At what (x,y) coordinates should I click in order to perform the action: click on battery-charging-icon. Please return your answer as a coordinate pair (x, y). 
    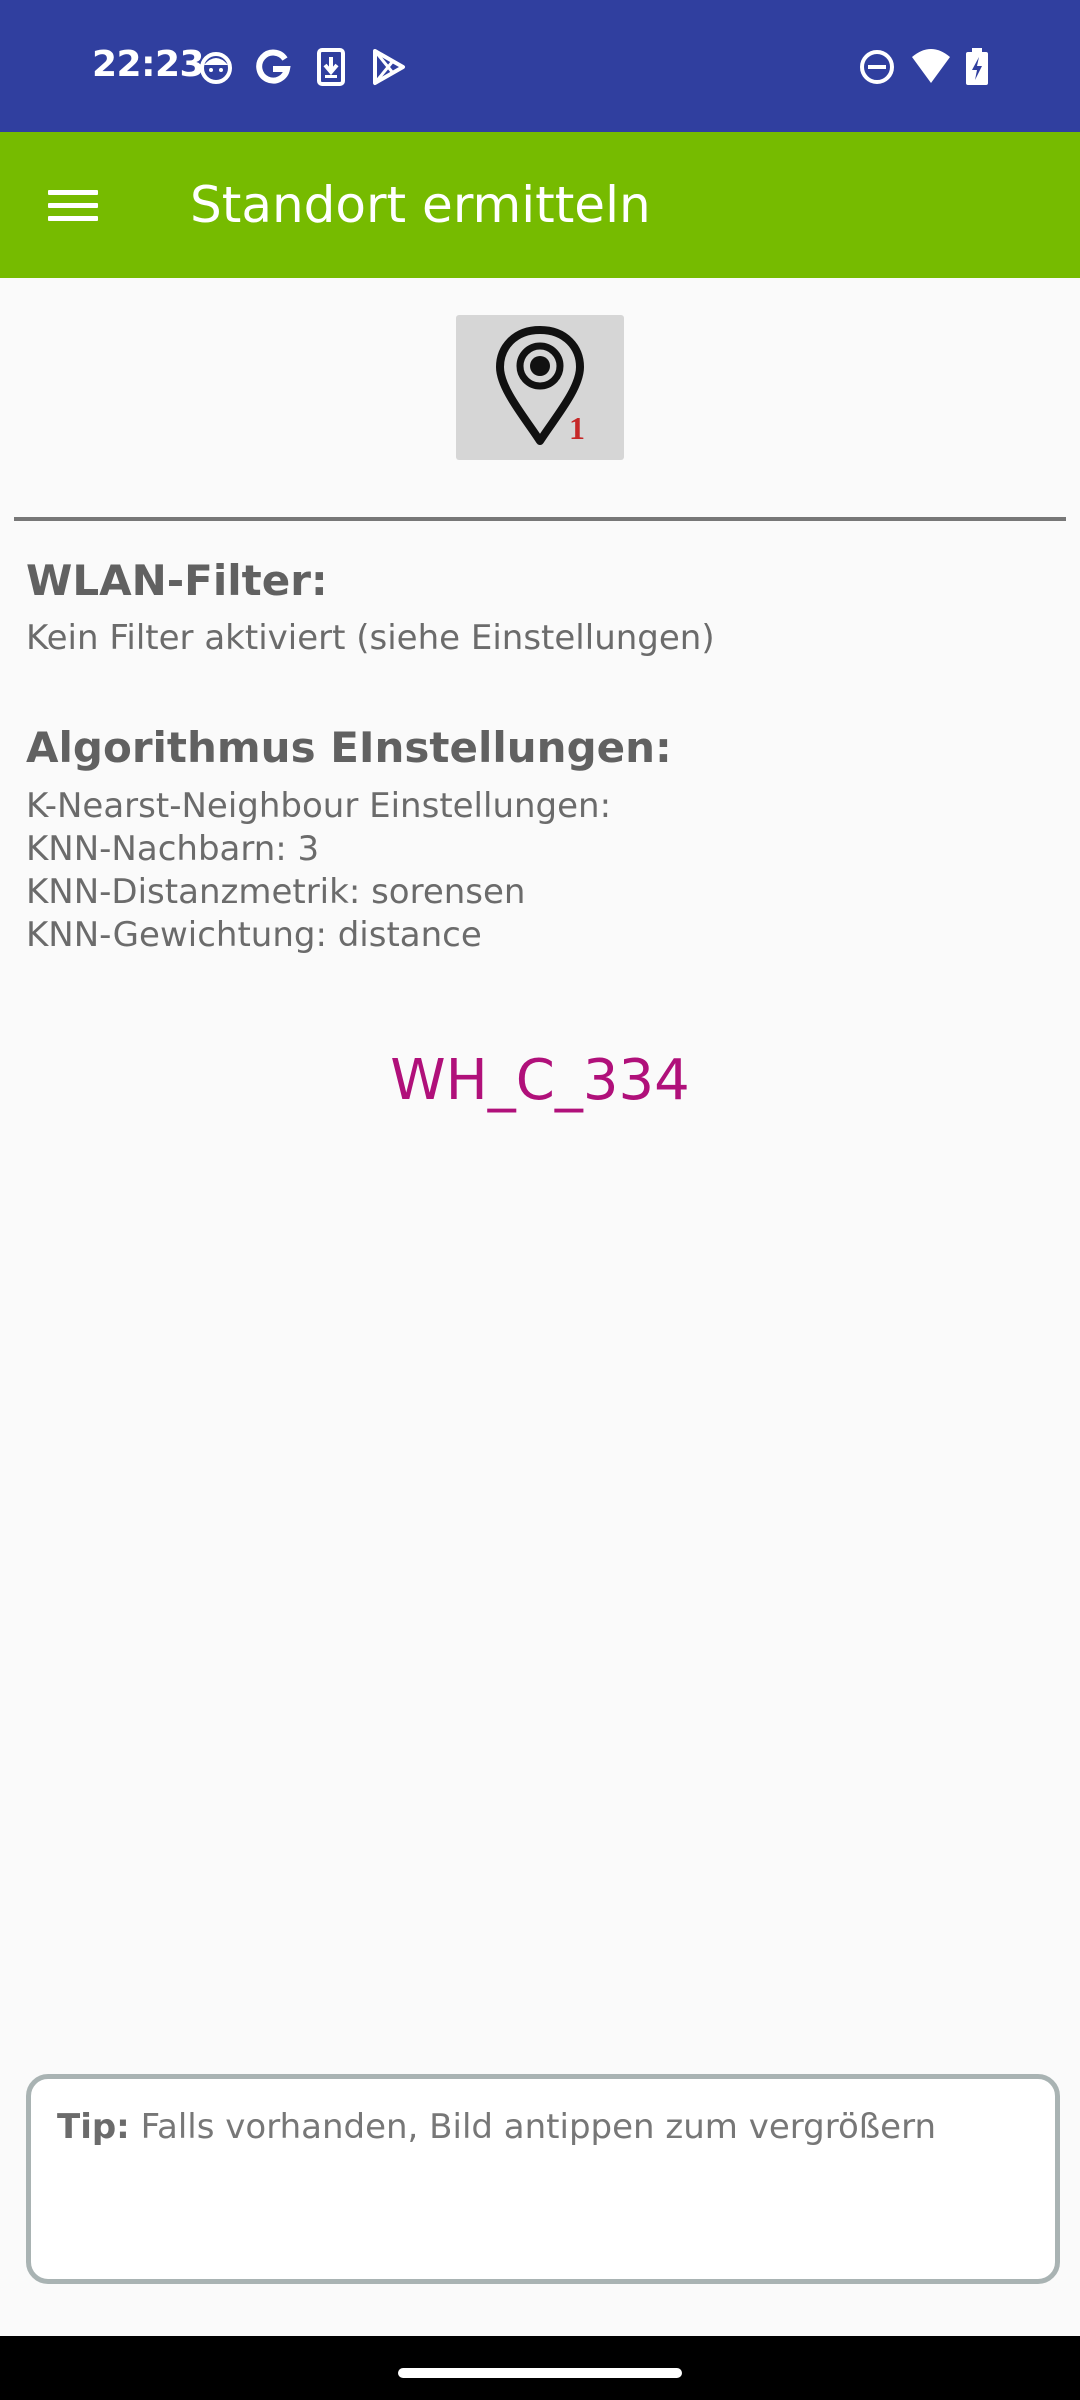
    Looking at the image, I should click on (977, 66).